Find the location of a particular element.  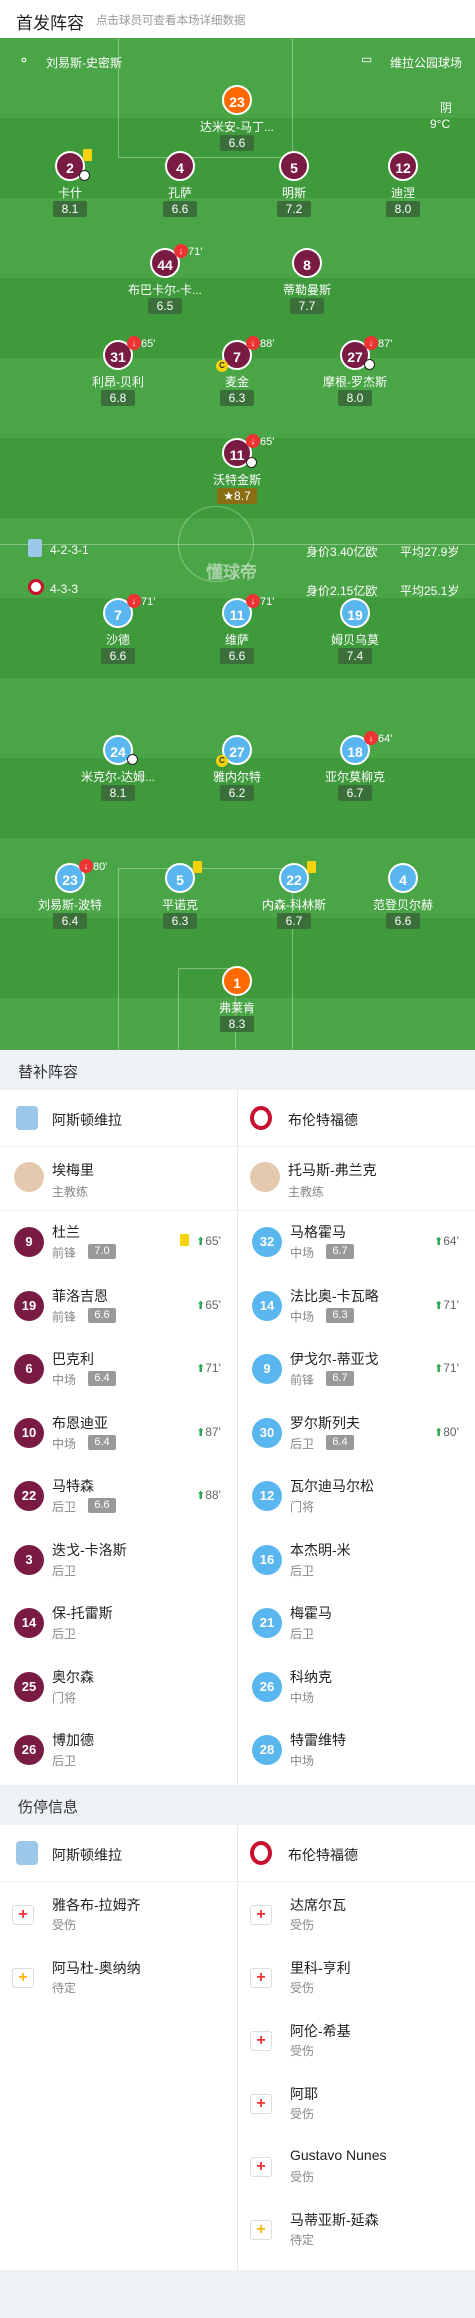

yellow-card-icon is located at coordinates (197, 867).